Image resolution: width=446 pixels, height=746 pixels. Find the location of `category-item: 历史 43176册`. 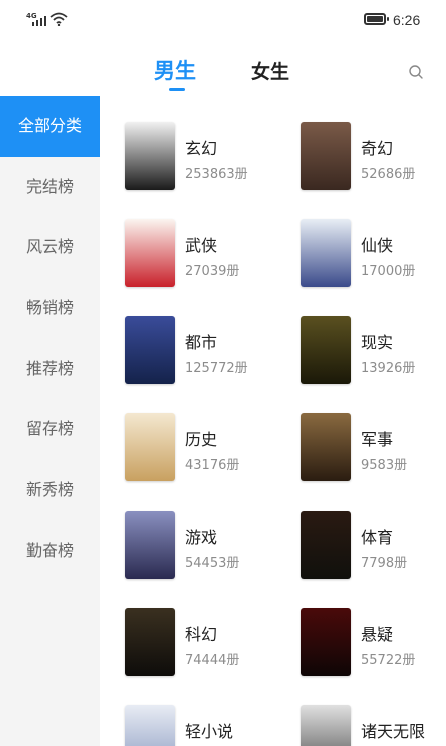

category-item: 历史 43176册 is located at coordinates (210, 449).